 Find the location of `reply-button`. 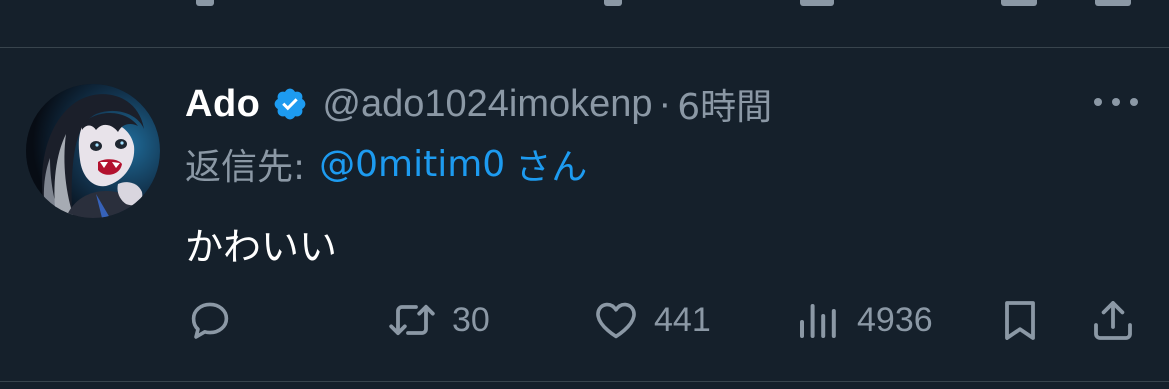

reply-button is located at coordinates (210, 320).